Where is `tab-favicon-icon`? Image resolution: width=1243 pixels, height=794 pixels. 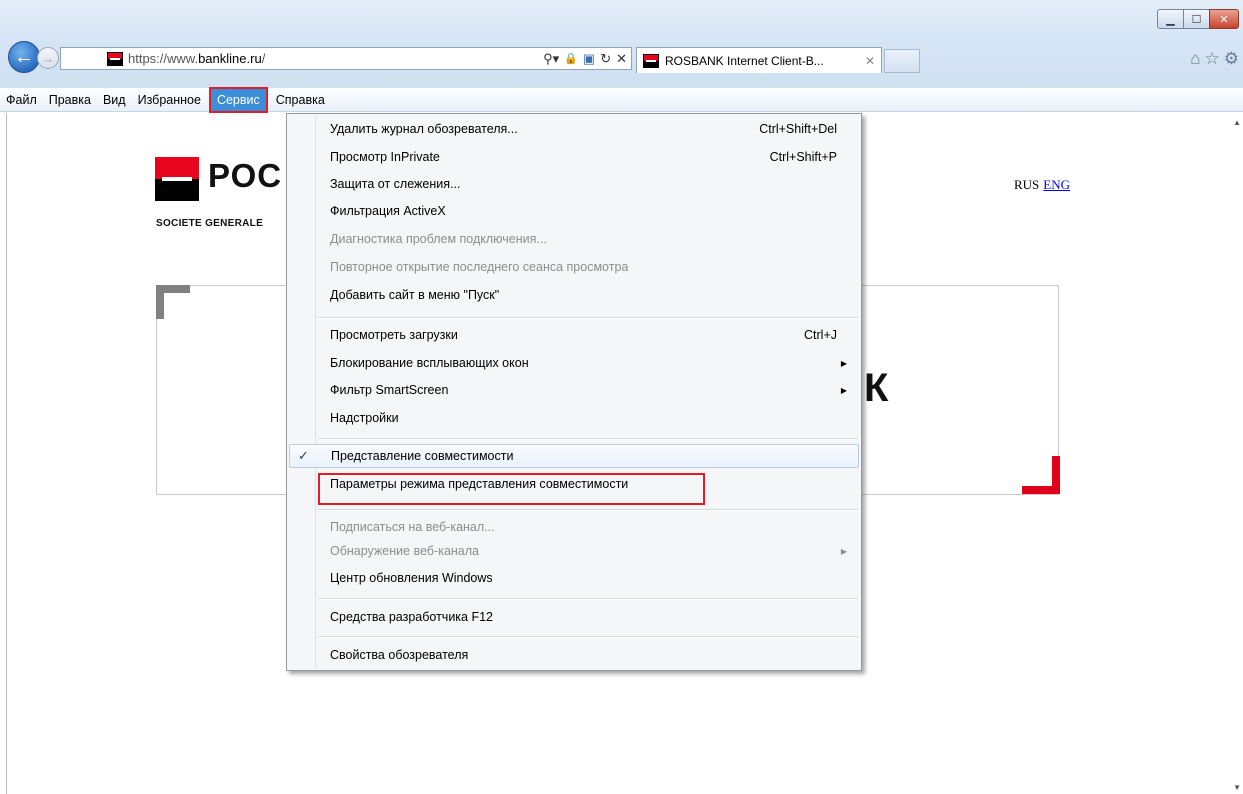 tab-favicon-icon is located at coordinates (651, 60).